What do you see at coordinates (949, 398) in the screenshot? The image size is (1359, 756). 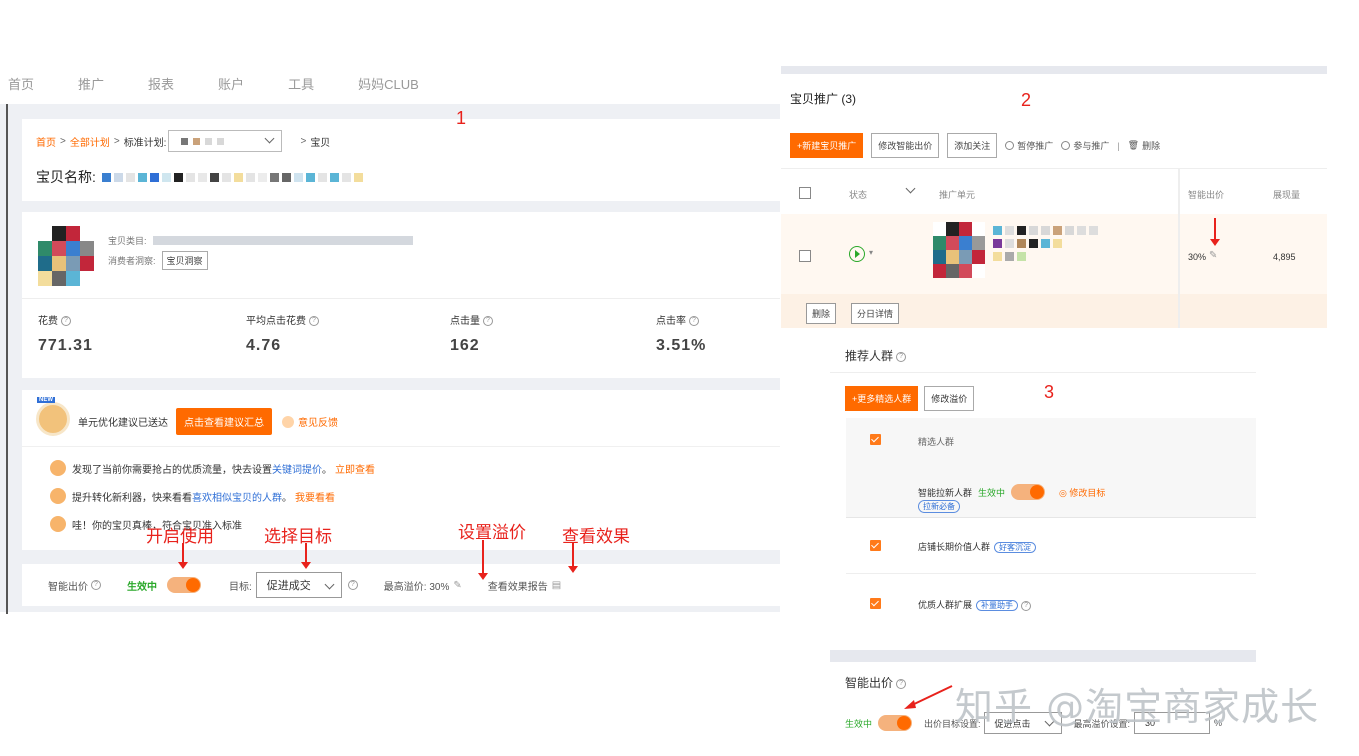 I see `modify-premium-button: 修改溢价` at bounding box center [949, 398].